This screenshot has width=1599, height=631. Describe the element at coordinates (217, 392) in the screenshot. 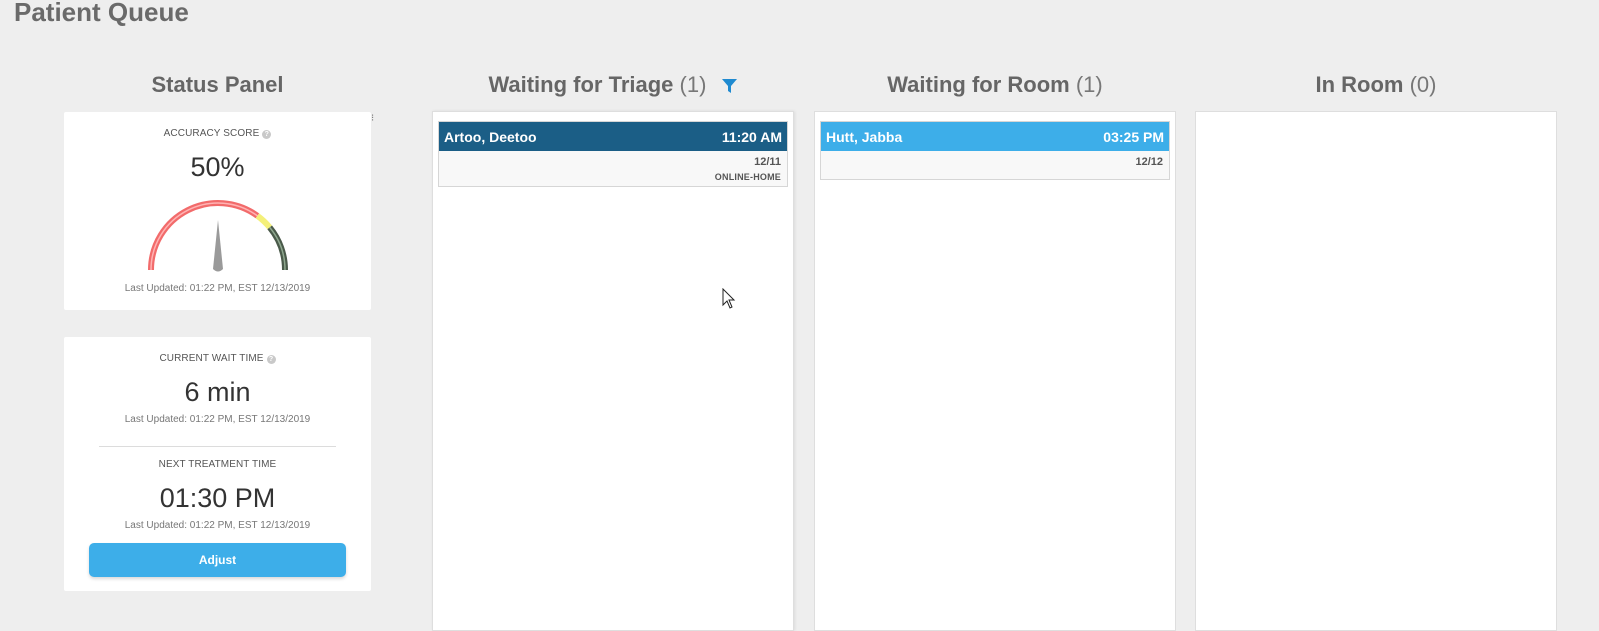

I see `wait-value: 6 min` at that location.